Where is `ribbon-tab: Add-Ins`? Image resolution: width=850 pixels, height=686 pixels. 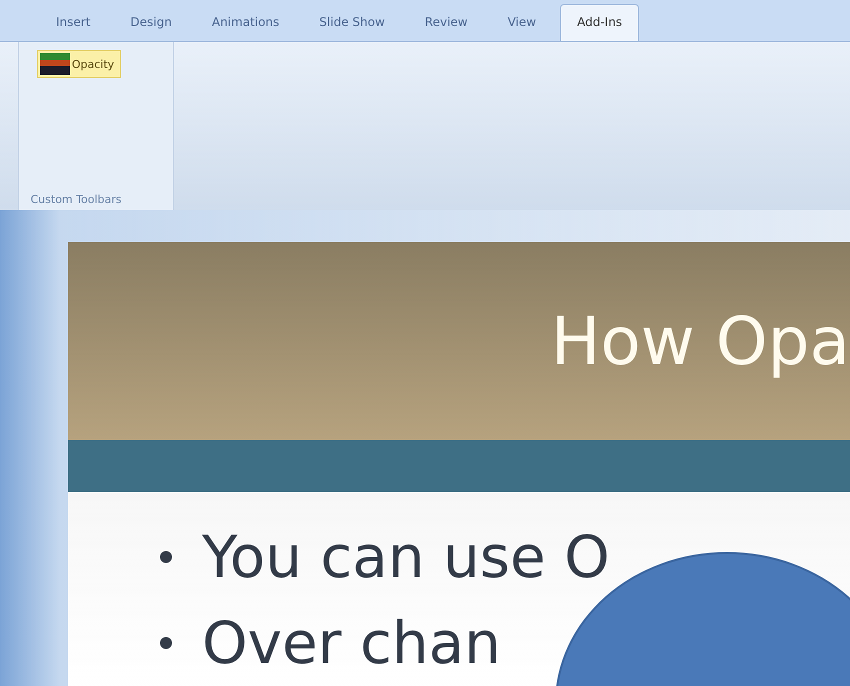 ribbon-tab: Add-Ins is located at coordinates (600, 22).